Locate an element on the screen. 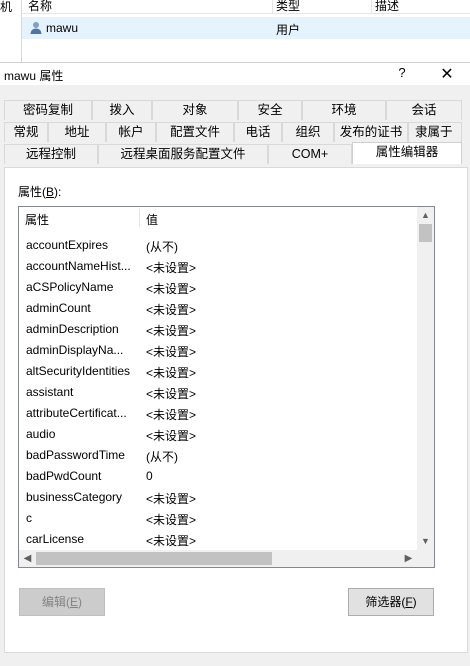 This screenshot has width=470, height=666. table-row: audio <未设置> is located at coordinates (218, 433).